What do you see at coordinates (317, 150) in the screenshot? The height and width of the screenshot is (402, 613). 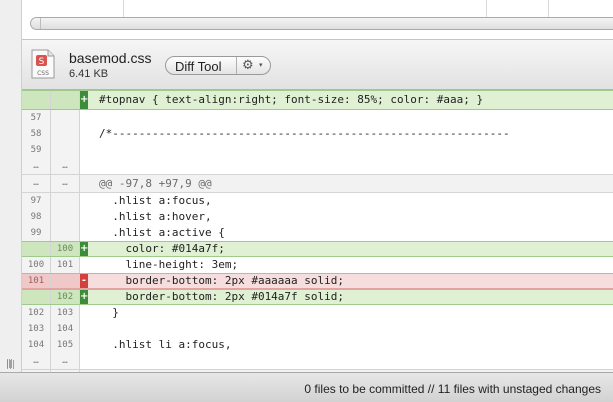 I see `context-line-row: 59` at bounding box center [317, 150].